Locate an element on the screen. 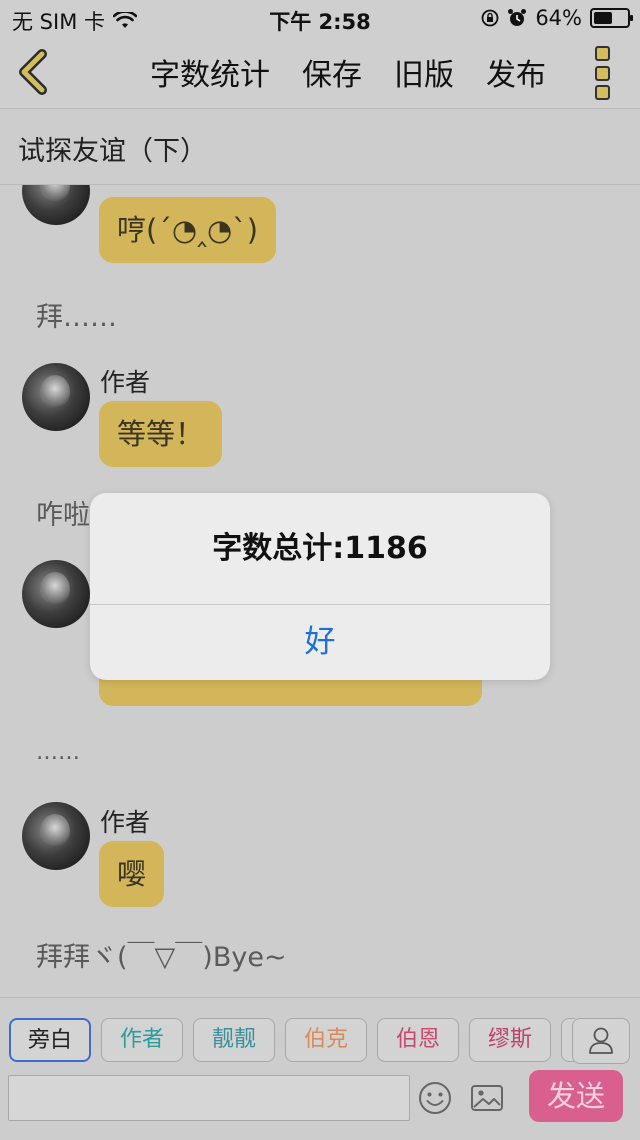  message-input is located at coordinates (209, 1098).